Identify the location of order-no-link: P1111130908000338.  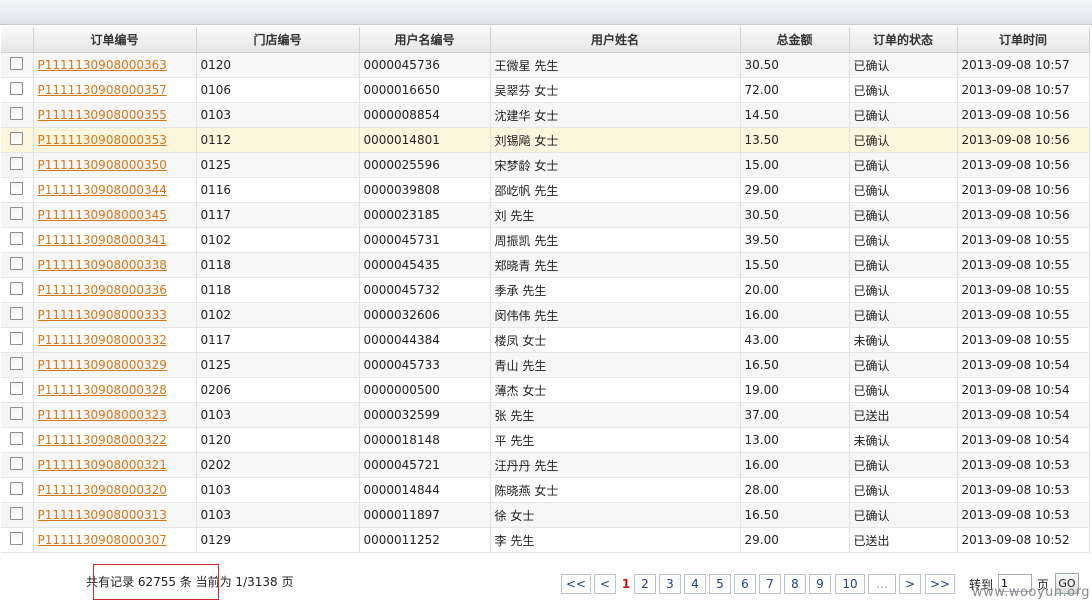
(102, 265).